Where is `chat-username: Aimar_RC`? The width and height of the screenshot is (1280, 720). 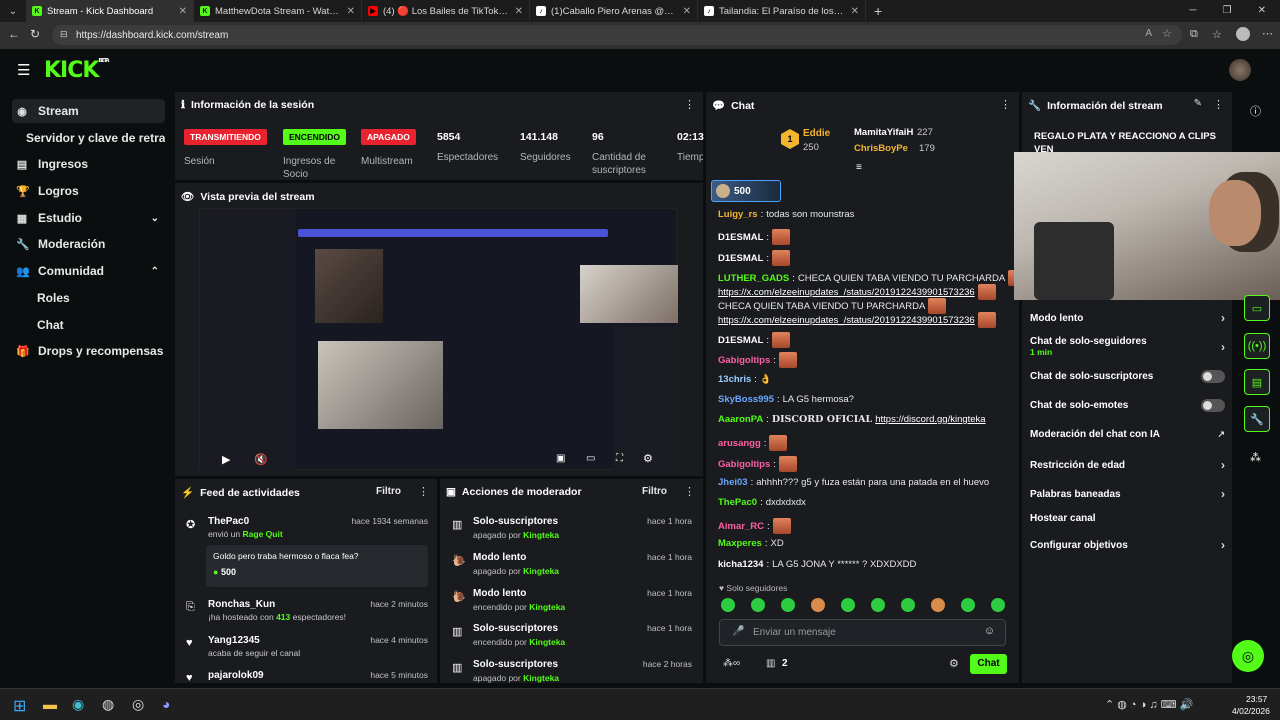 chat-username: Aimar_RC is located at coordinates (741, 526).